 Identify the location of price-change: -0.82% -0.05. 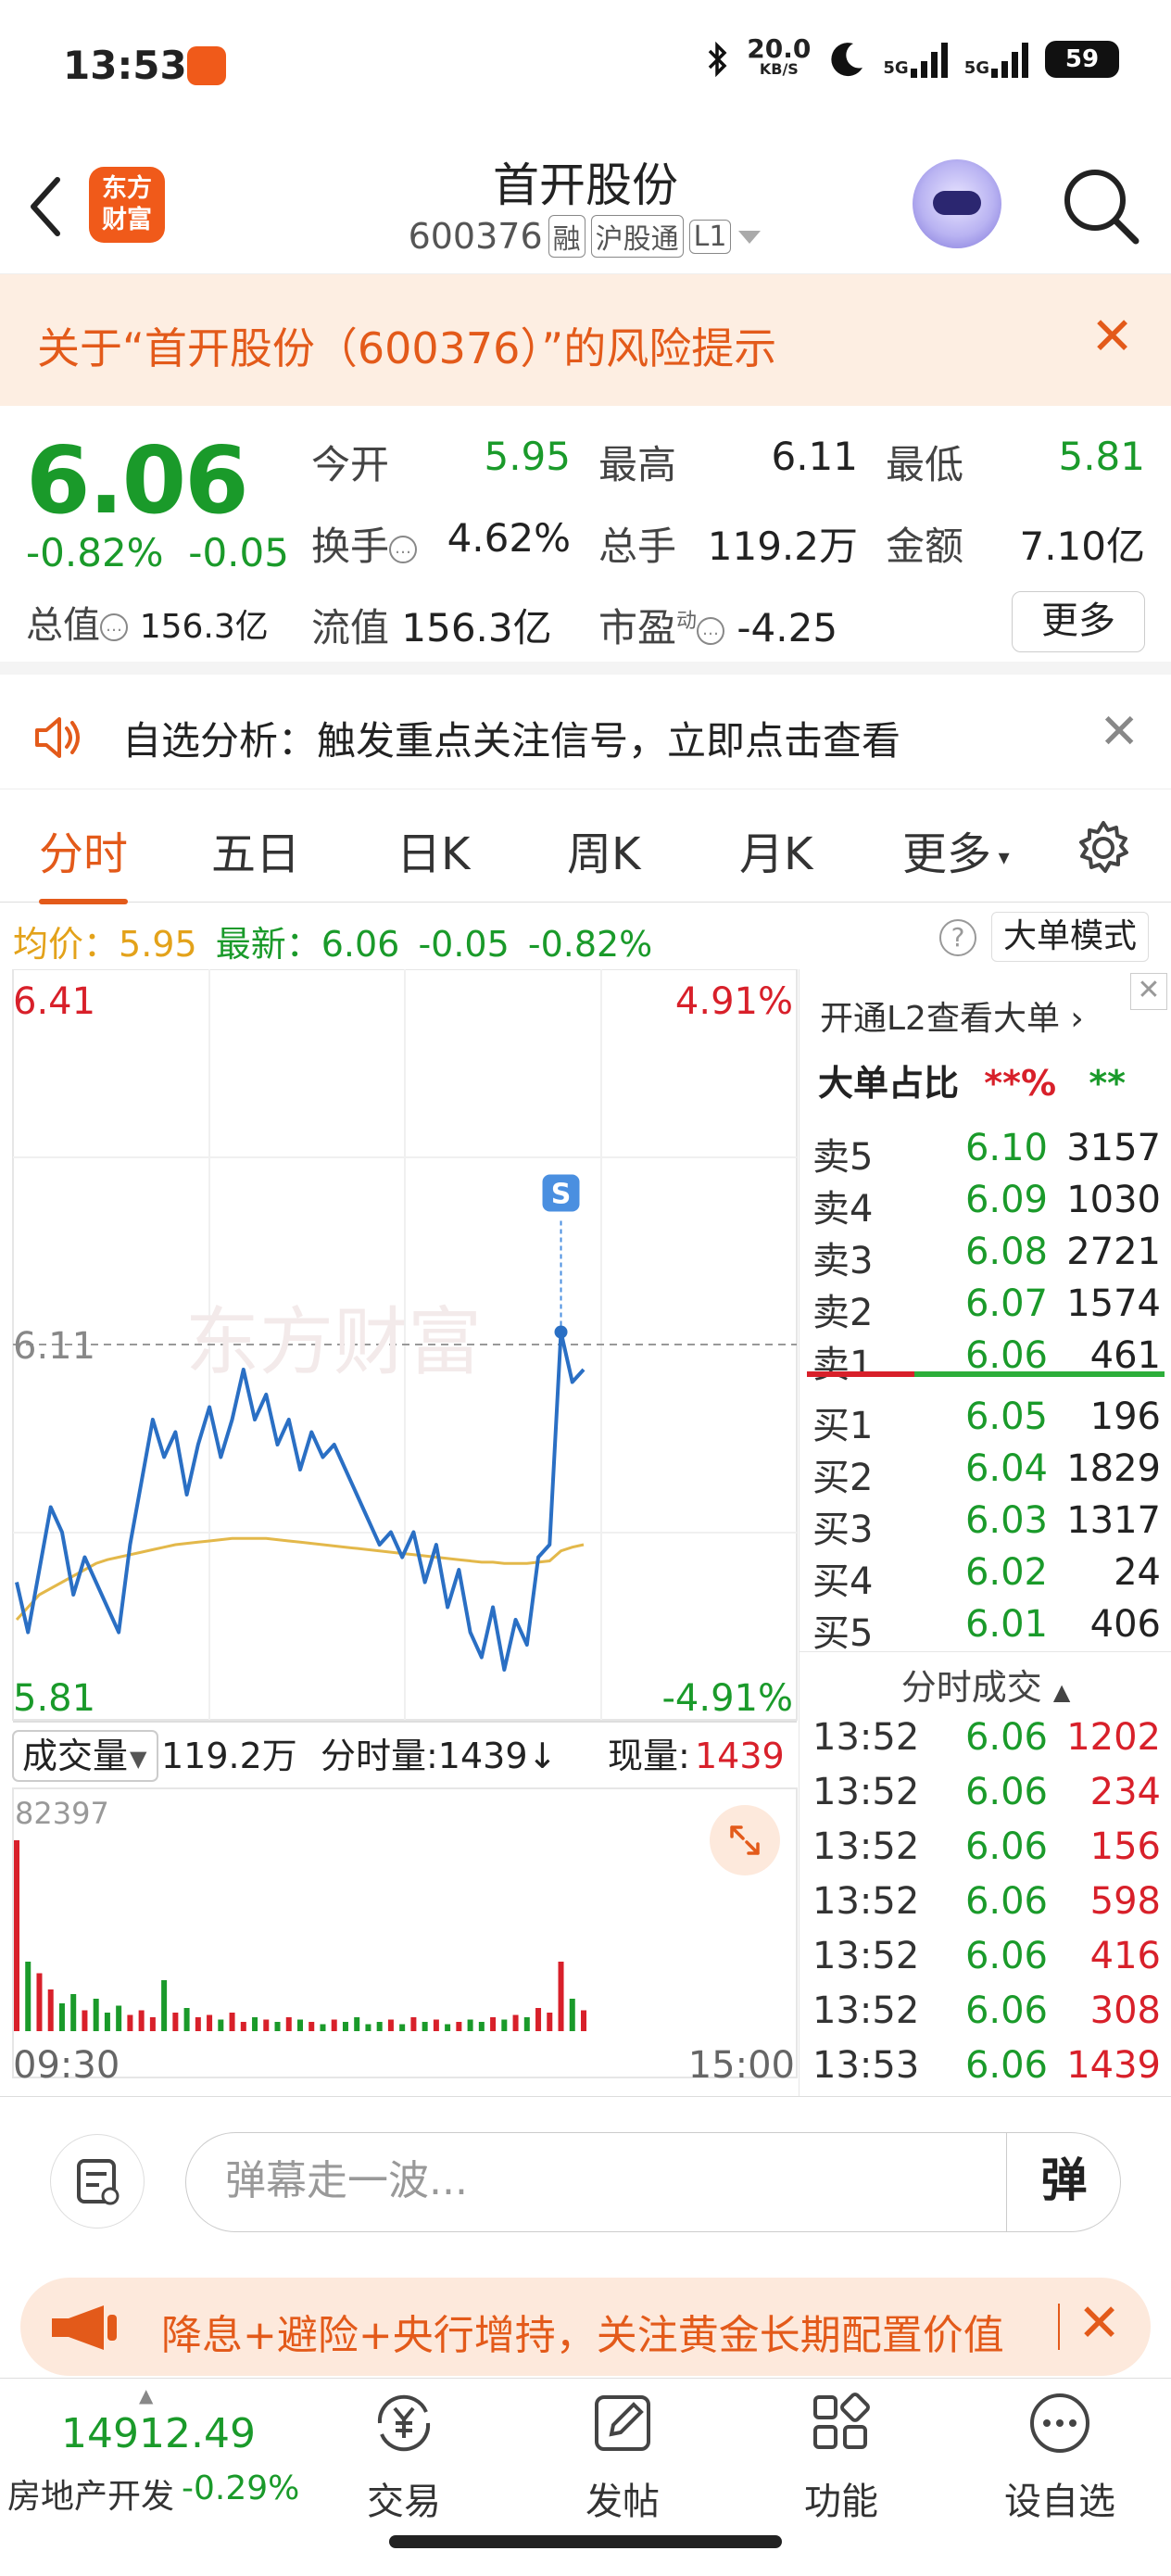
(158, 552).